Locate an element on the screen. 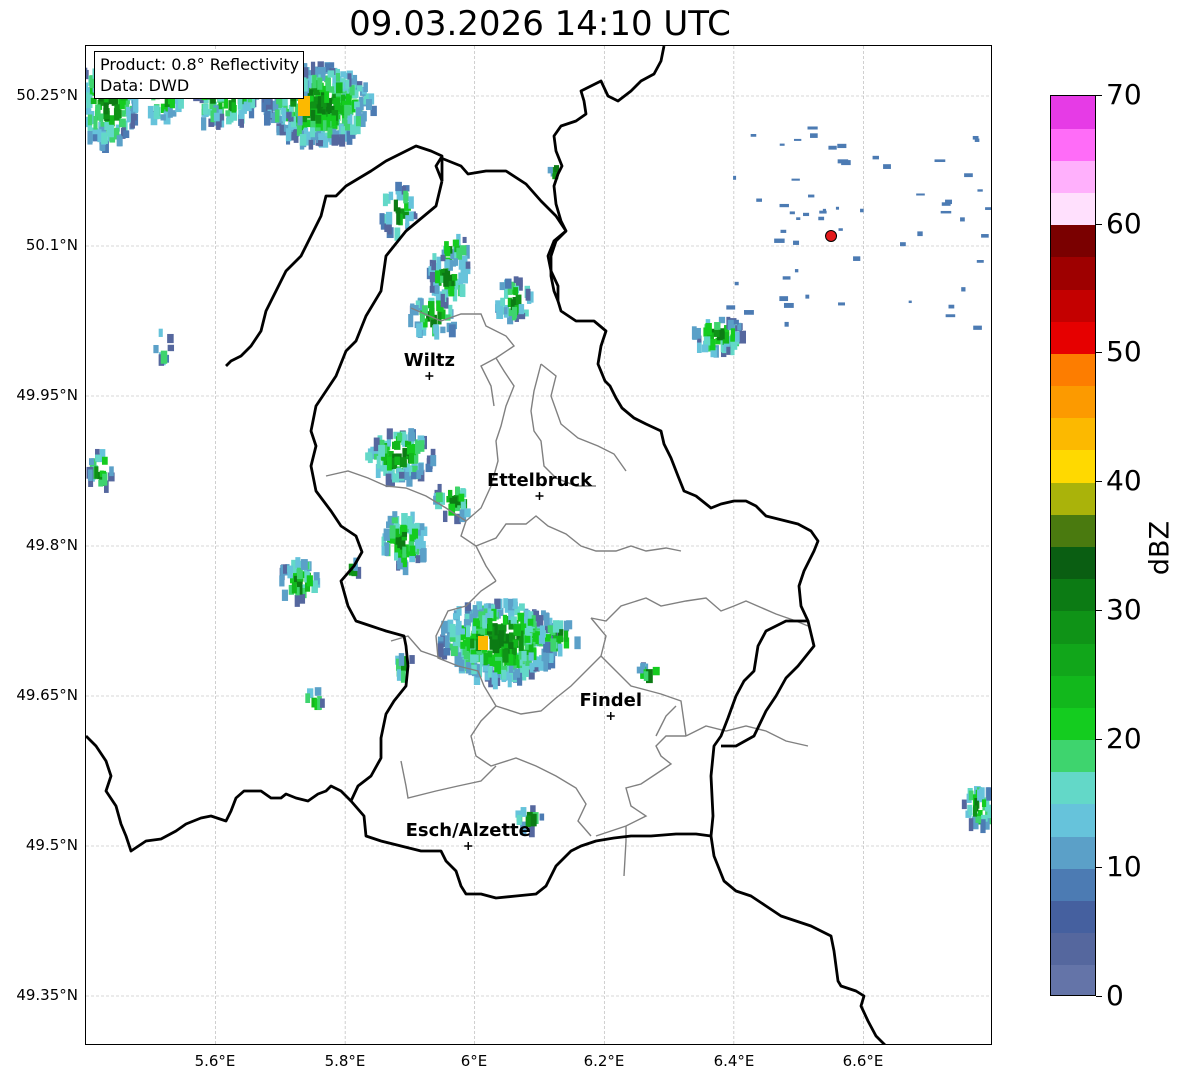 This screenshot has height=1081, width=1184. lat-label: 49.35°N is located at coordinates (47, 995).